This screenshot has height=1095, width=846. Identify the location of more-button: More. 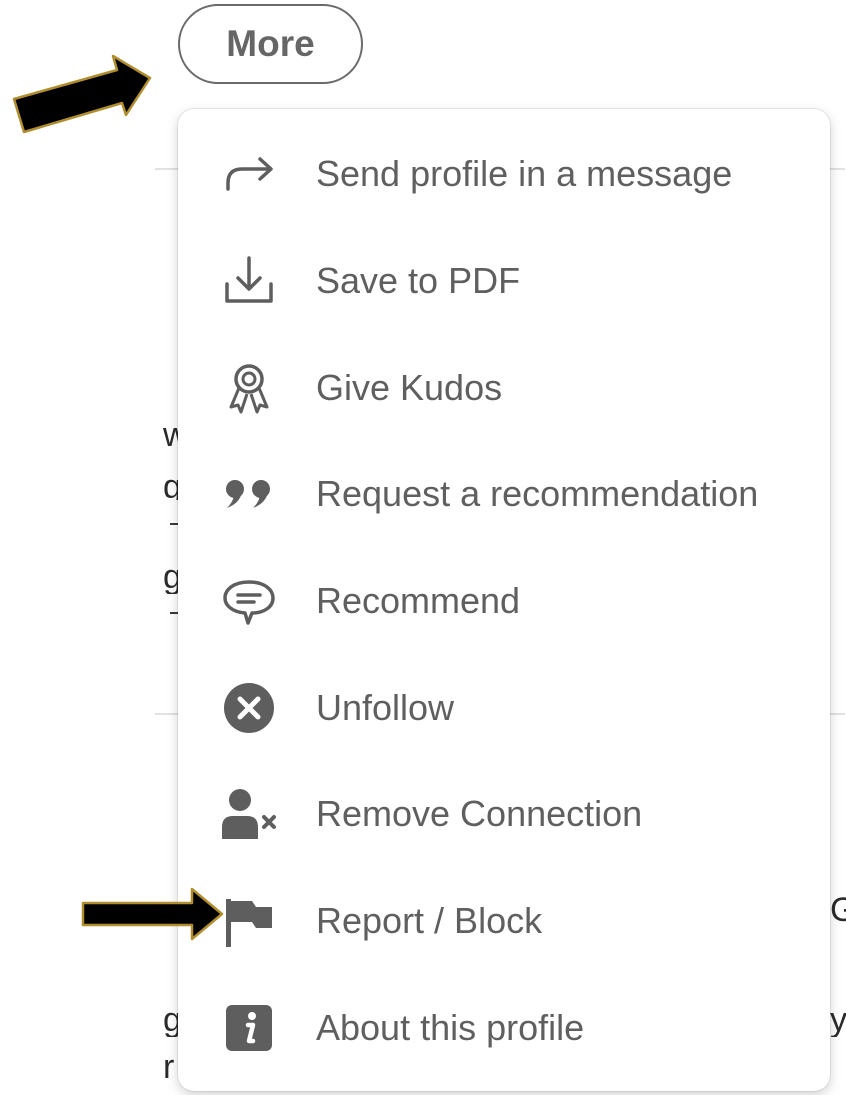
(270, 44).